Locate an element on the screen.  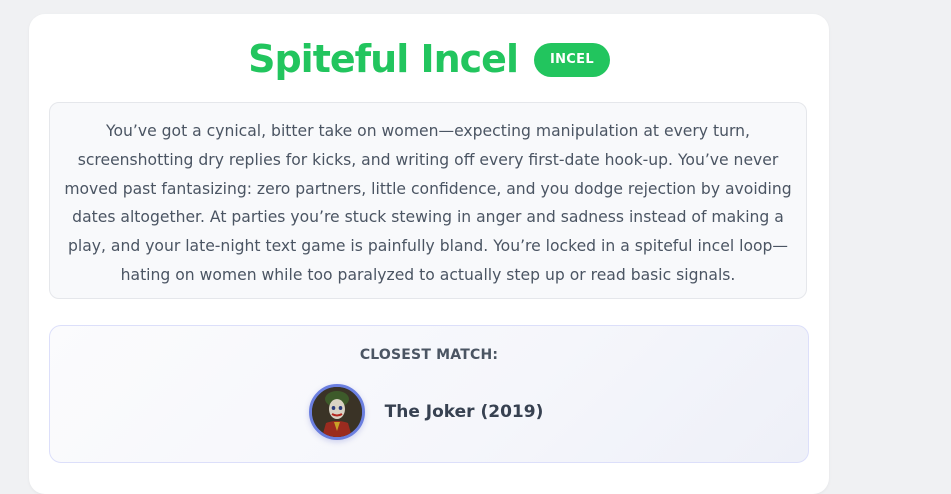
title-row: Spiteful Incel INCEL is located at coordinates (429, 59).